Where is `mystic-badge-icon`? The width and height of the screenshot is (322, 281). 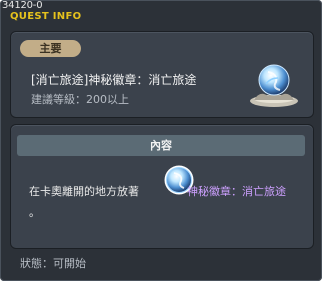
mystic-badge-icon is located at coordinates (274, 85).